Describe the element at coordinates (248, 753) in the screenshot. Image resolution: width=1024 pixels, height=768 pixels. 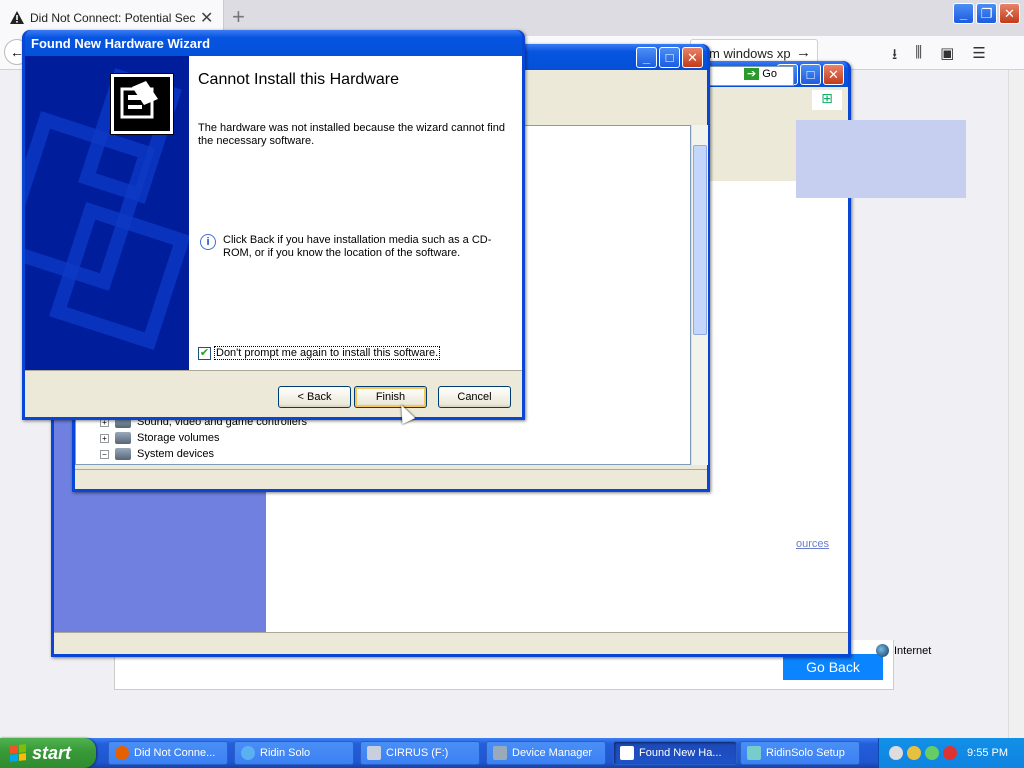
I see `ie-icon` at that location.